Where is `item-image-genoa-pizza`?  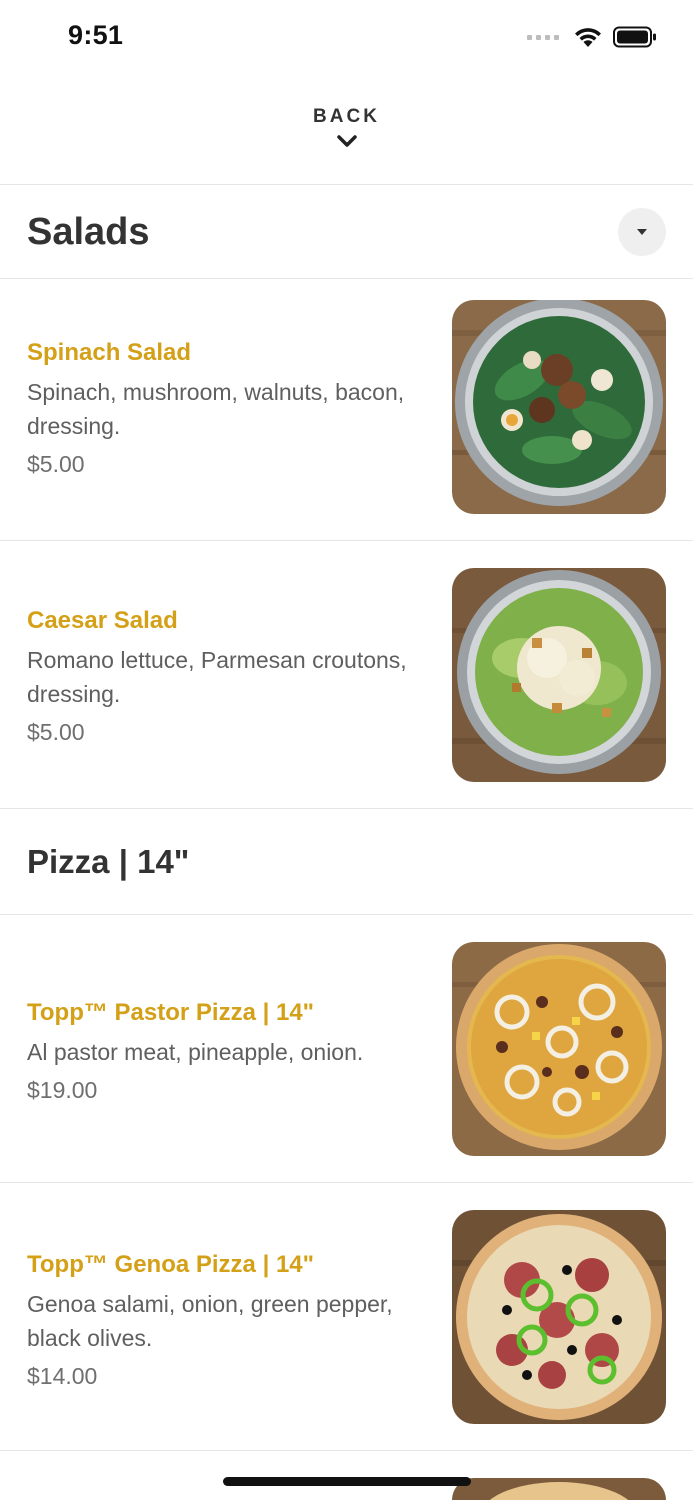
item-image-genoa-pizza is located at coordinates (559, 1317).